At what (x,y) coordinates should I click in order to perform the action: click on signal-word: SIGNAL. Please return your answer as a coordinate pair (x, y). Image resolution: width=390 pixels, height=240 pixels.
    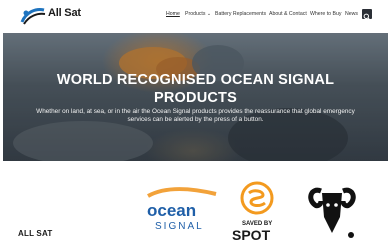
    Looking at the image, I should click on (179, 226).